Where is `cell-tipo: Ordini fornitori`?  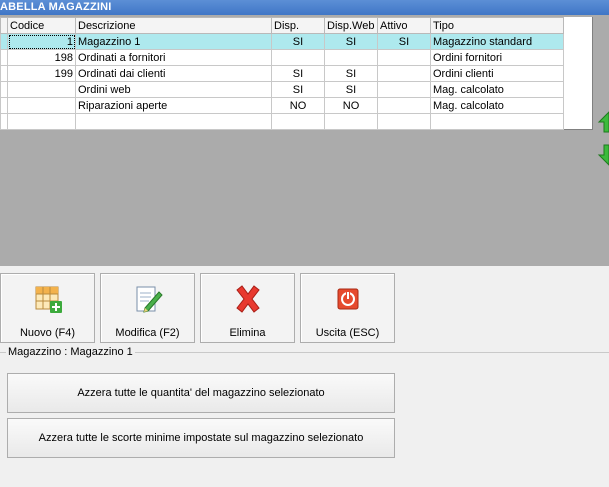 cell-tipo: Ordini fornitori is located at coordinates (497, 57).